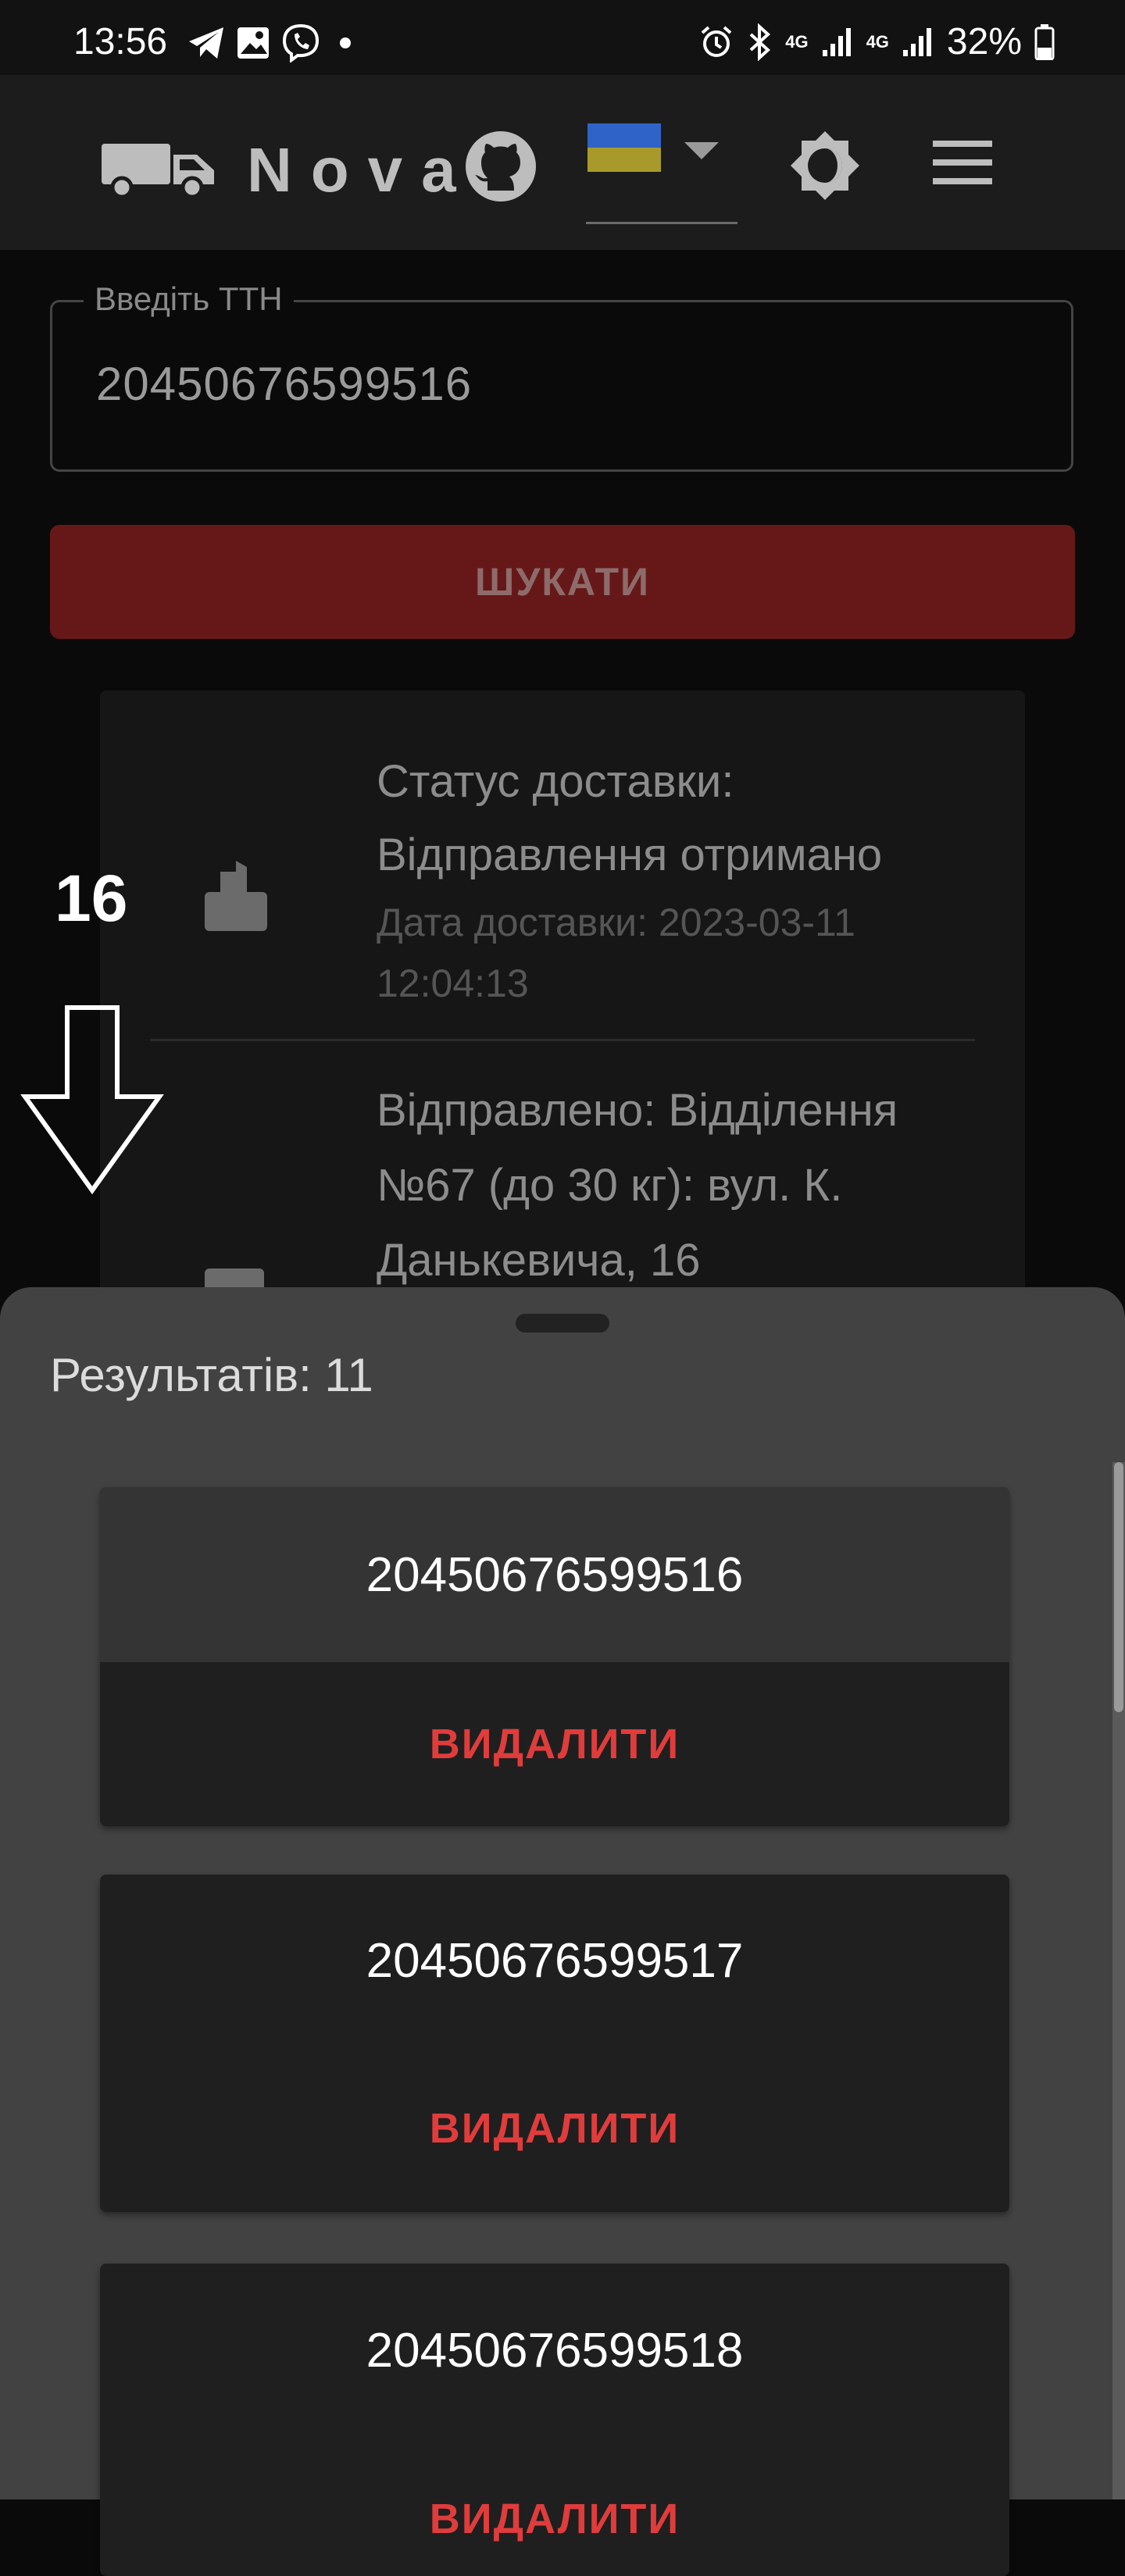  Describe the element at coordinates (120, 41) in the screenshot. I see `status-time: 13:56` at that location.